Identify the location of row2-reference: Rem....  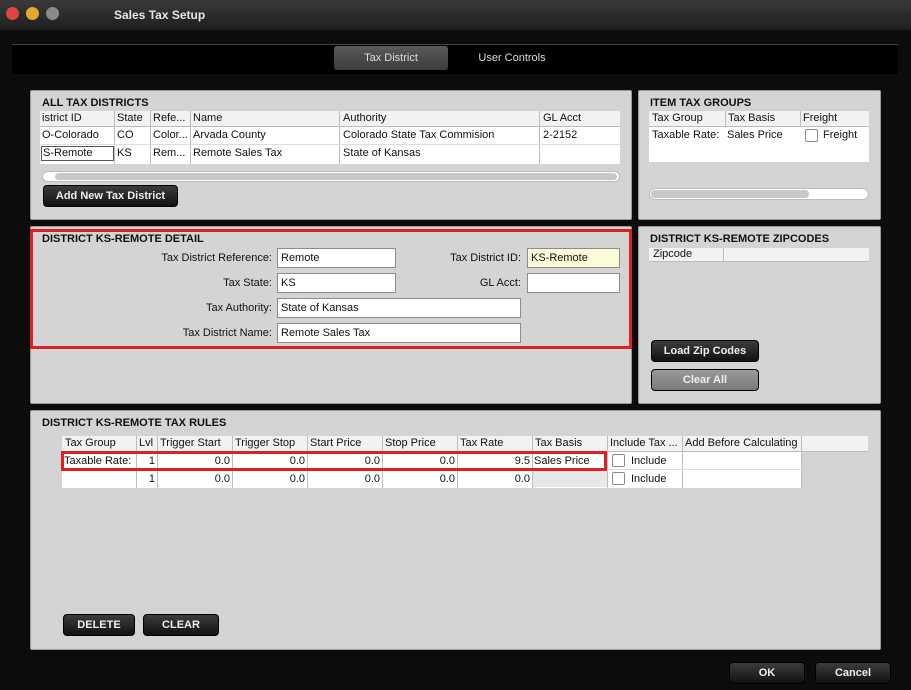
(169, 153).